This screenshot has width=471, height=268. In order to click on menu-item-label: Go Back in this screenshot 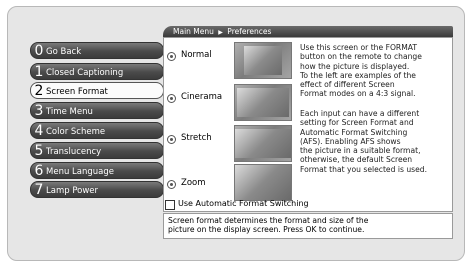, I will do `click(64, 52)`.